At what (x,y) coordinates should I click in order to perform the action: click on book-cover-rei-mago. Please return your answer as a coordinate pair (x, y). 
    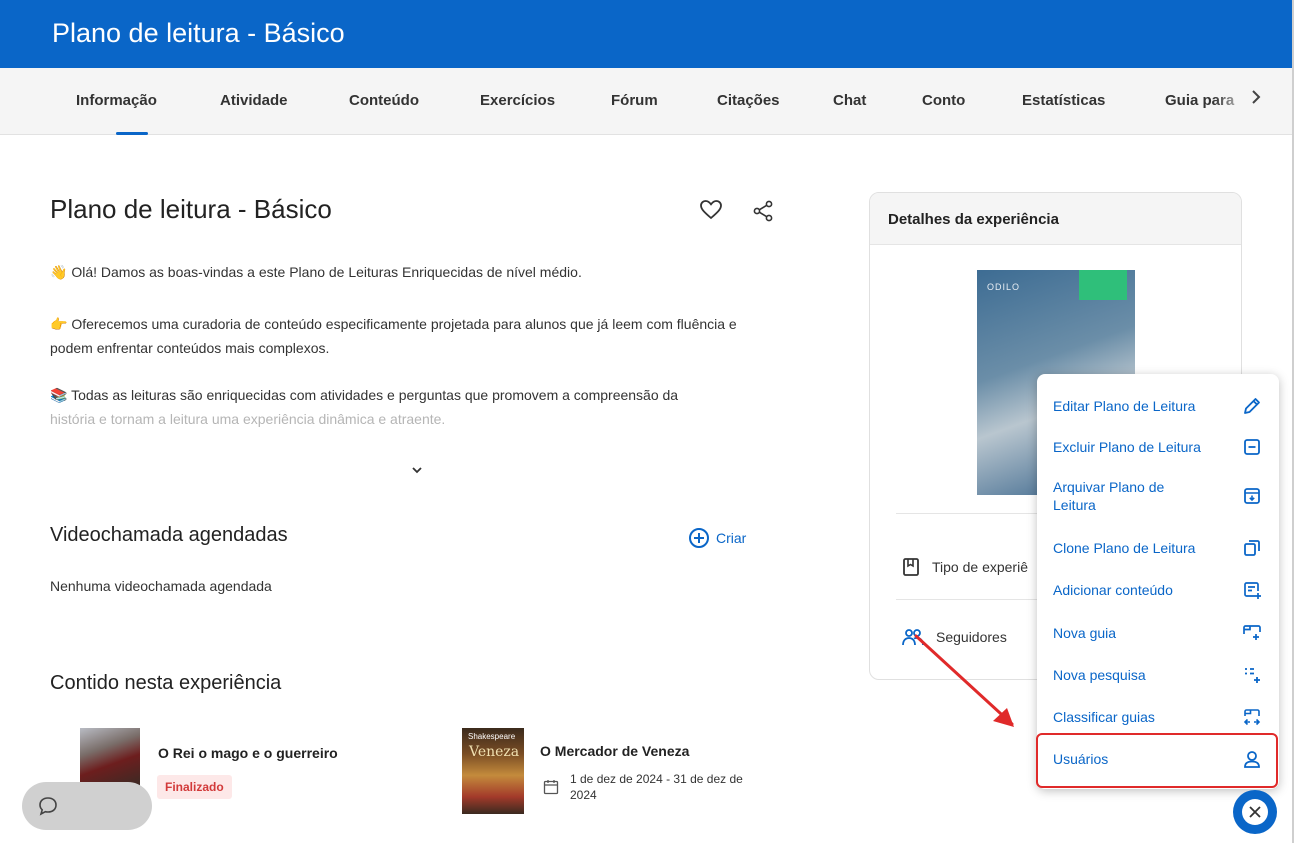
    Looking at the image, I should click on (110, 757).